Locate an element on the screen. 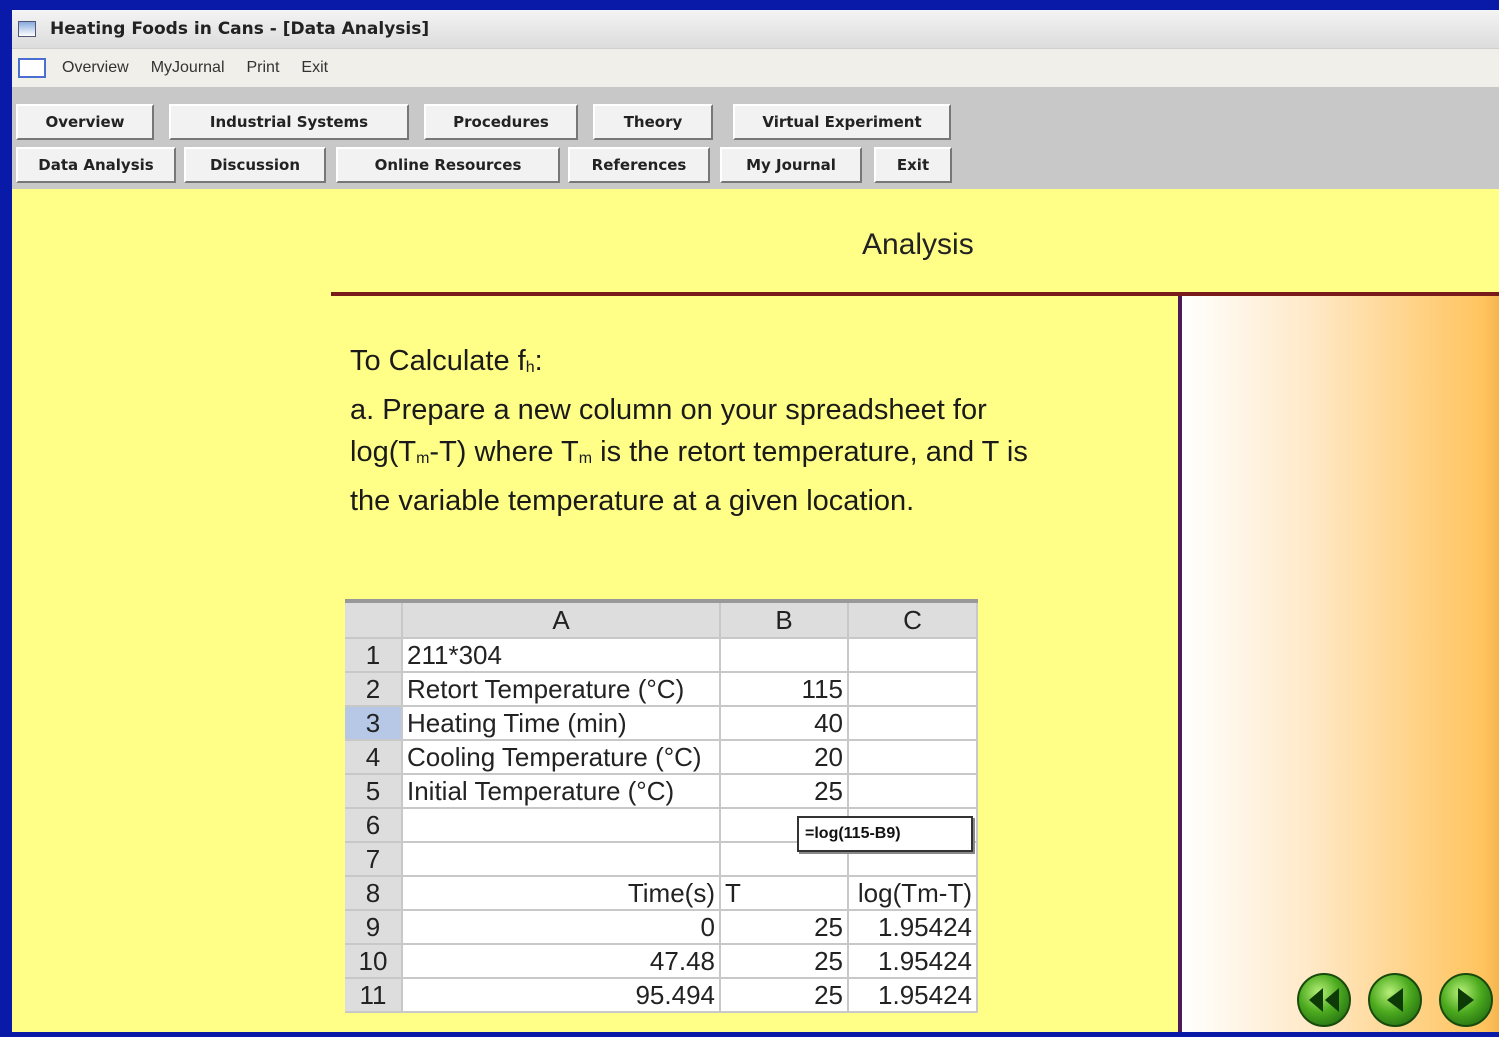 The height and width of the screenshot is (1037, 1499). nav-my-journal-button: My Journal is located at coordinates (791, 165).